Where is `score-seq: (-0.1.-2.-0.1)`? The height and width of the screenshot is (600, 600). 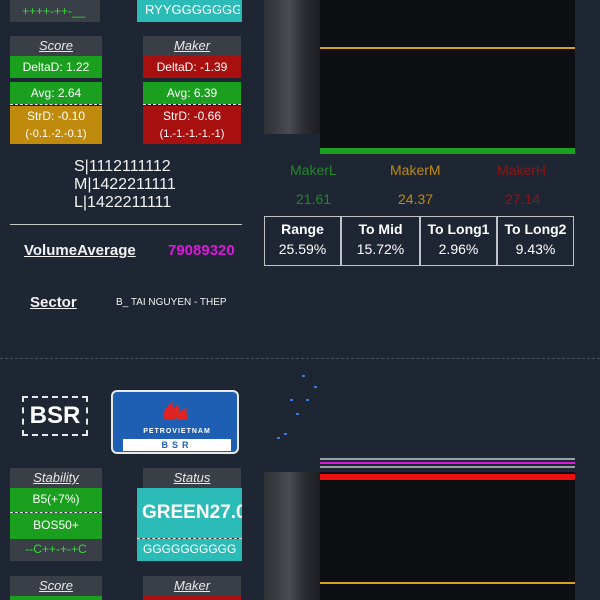 score-seq: (-0.1.-2.-0.1) is located at coordinates (56, 135).